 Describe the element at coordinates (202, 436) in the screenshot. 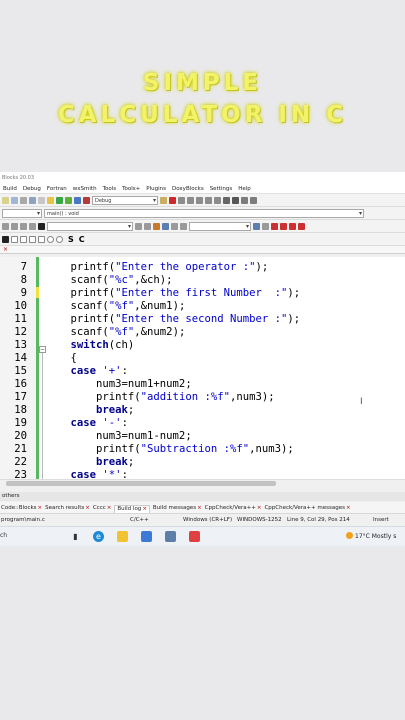

I see `code-line: 20 num3=num1-num2;` at that location.